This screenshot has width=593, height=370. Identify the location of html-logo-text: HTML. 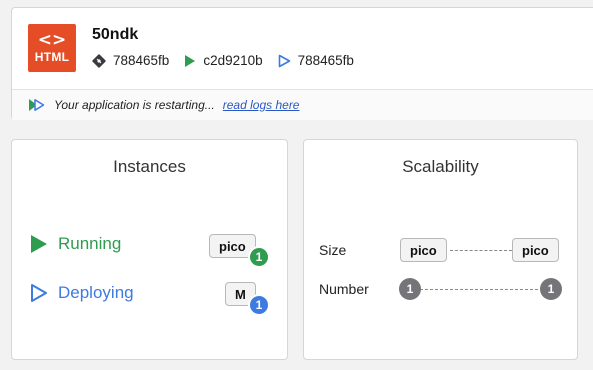
(52, 57).